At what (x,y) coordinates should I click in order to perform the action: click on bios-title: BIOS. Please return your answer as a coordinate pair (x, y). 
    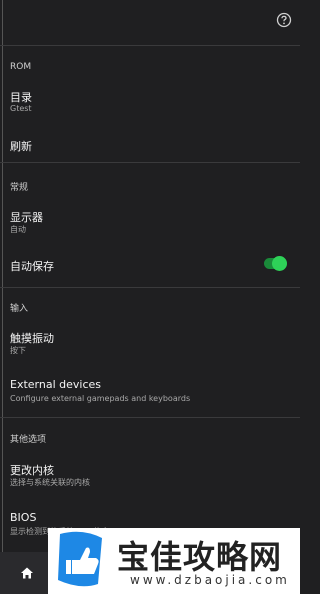
    Looking at the image, I should click on (23, 517).